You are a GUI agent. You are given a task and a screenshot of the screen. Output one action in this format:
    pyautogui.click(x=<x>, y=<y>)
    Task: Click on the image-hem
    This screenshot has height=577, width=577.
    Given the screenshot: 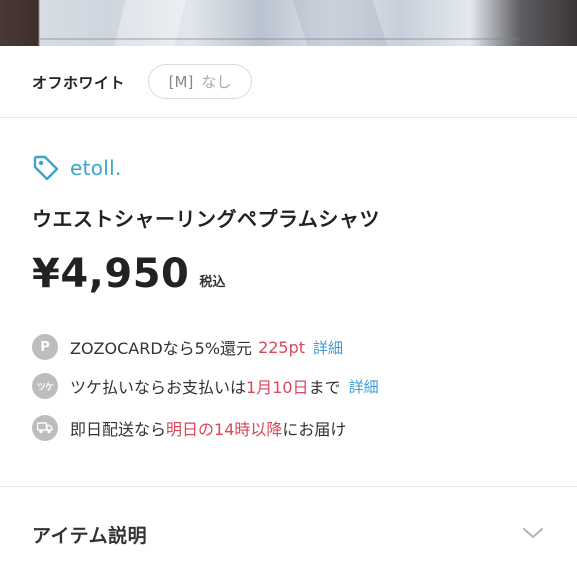 What is the action you would take?
    pyautogui.click(x=280, y=39)
    